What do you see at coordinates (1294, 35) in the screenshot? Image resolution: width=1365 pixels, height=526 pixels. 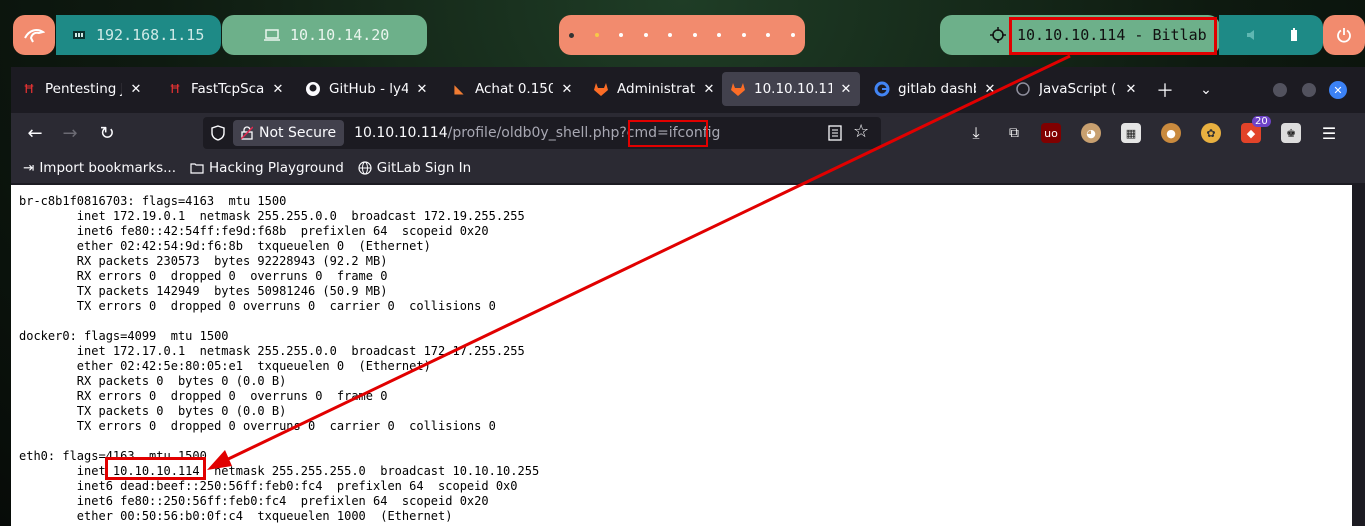 I see `battery-icon` at bounding box center [1294, 35].